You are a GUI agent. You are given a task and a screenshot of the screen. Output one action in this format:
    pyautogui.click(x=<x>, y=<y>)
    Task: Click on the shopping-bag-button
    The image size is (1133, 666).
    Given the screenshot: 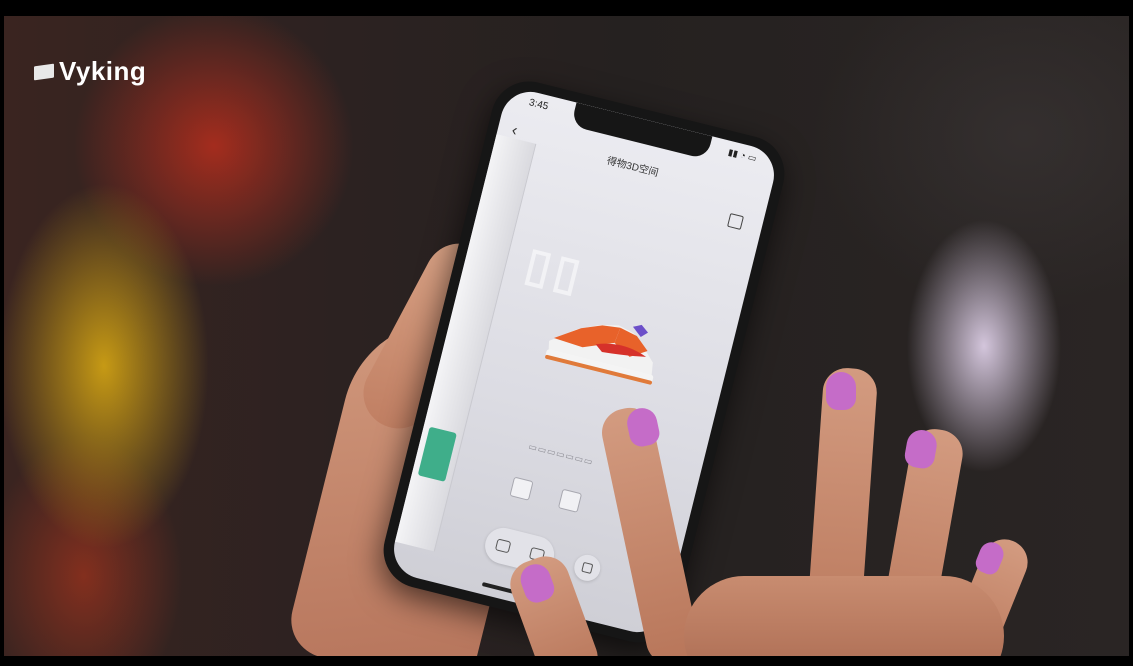 What is the action you would take?
    pyautogui.click(x=587, y=568)
    